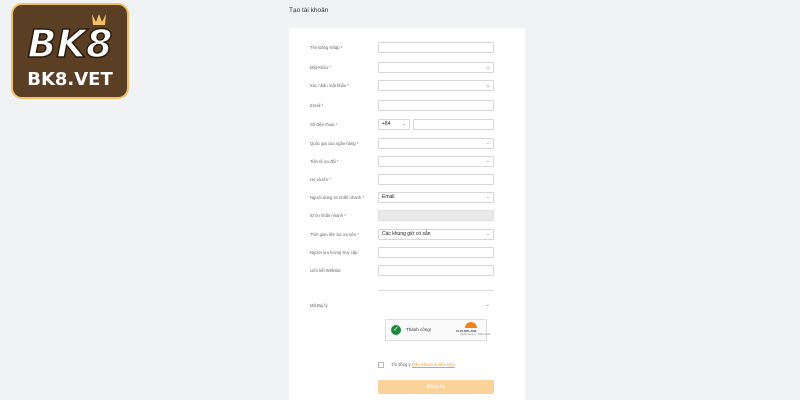  What do you see at coordinates (436, 85) in the screenshot?
I see `confirm-password-field: ◎` at bounding box center [436, 85].